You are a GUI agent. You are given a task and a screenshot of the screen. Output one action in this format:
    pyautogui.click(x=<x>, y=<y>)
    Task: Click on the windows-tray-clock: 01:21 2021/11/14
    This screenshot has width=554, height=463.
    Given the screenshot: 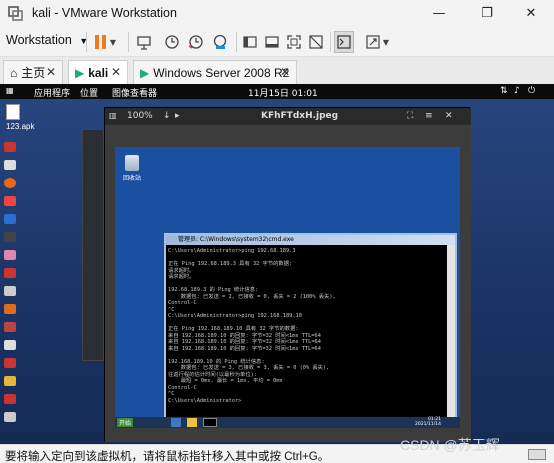 What is the action you would take?
    pyautogui.click(x=428, y=422)
    